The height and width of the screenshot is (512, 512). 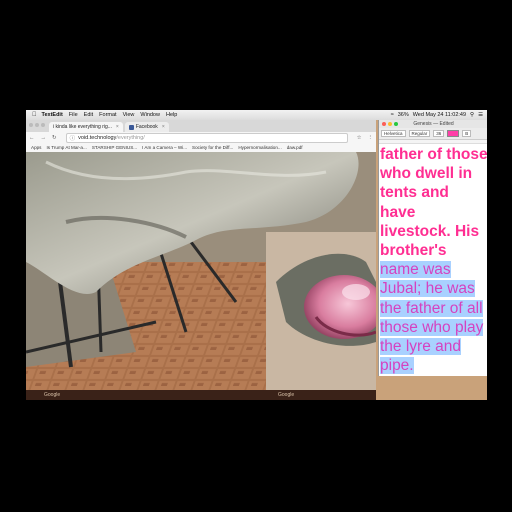 I want to click on font-style-select: Regular, so click(x=419, y=133).